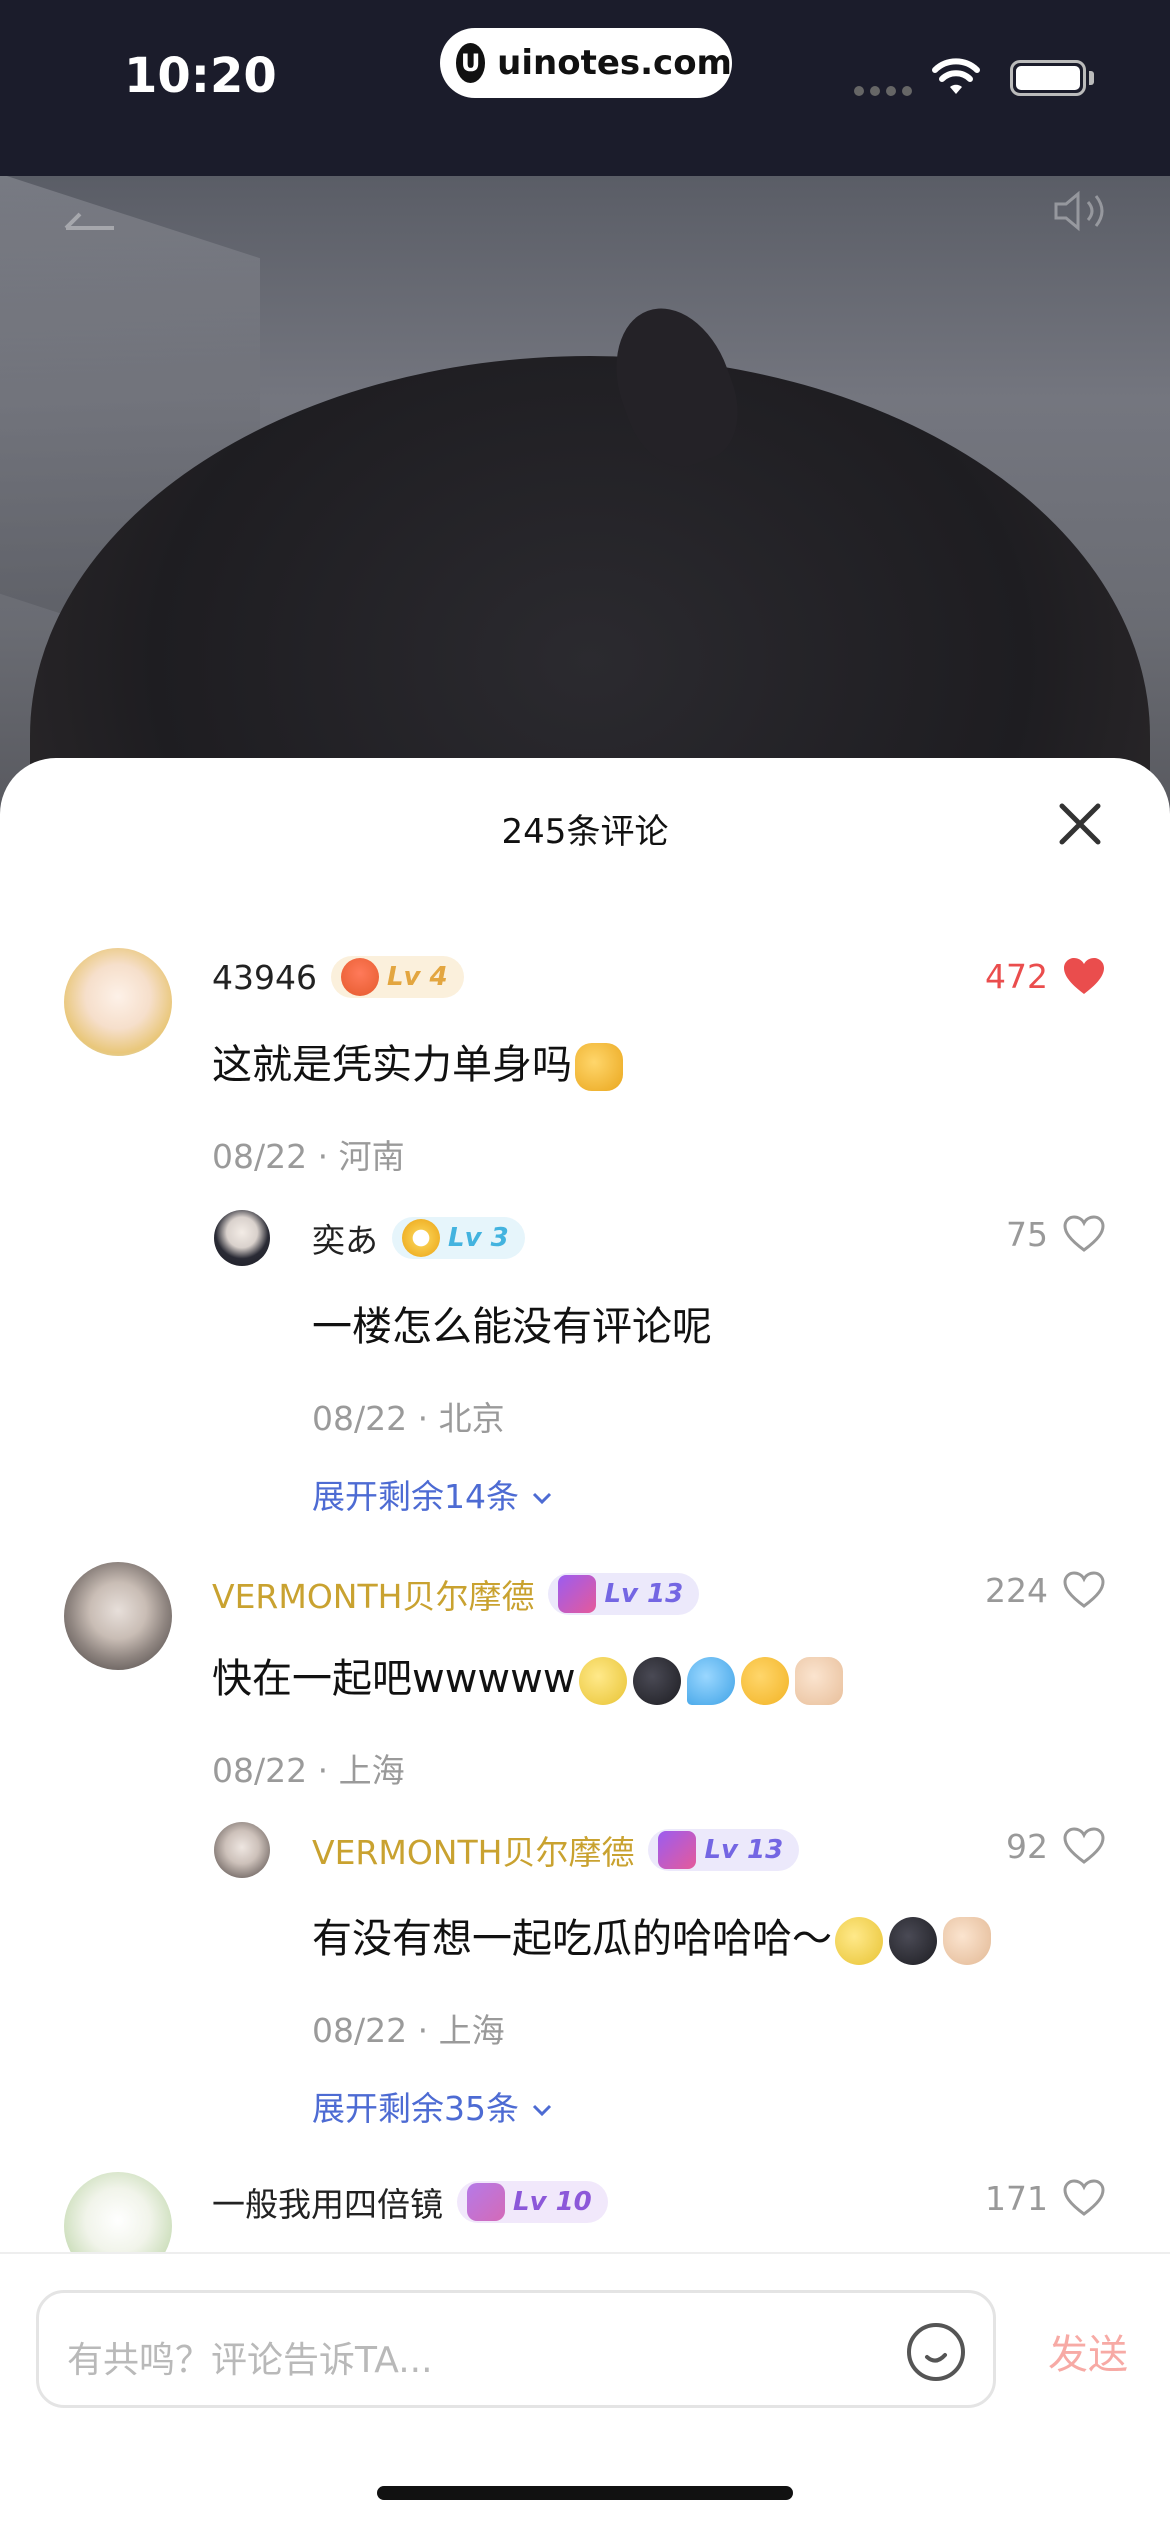 This screenshot has height=2532, width=1170. I want to click on comment-username: 43946 Lv 4, so click(338, 977).